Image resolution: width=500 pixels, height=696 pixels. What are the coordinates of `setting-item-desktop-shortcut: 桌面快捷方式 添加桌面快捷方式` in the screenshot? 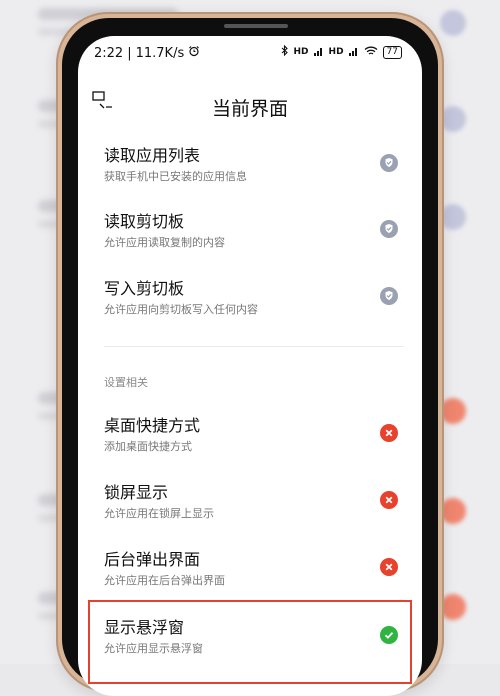 It's located at (254, 440).